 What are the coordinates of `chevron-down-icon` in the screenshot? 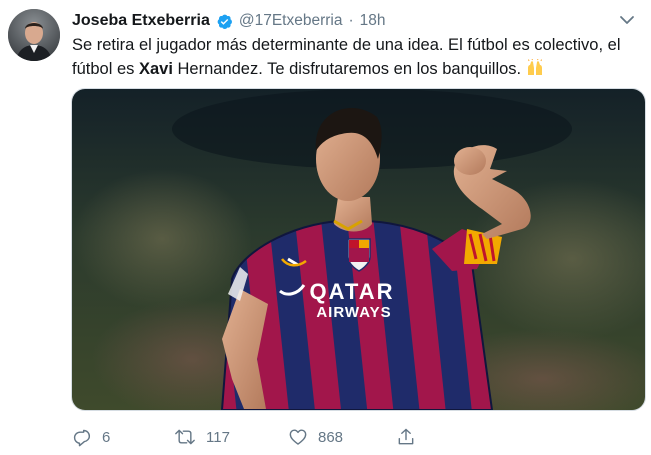 It's located at (627, 20).